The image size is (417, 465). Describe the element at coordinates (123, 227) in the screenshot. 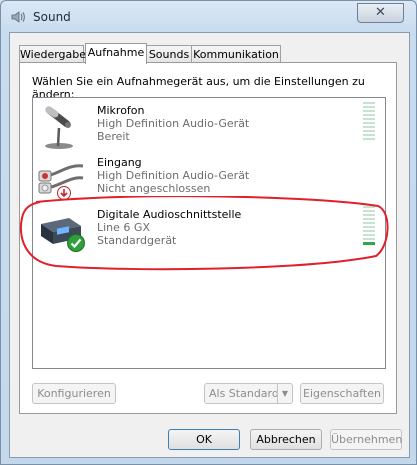

I see `device-type: Line 6 GX` at that location.